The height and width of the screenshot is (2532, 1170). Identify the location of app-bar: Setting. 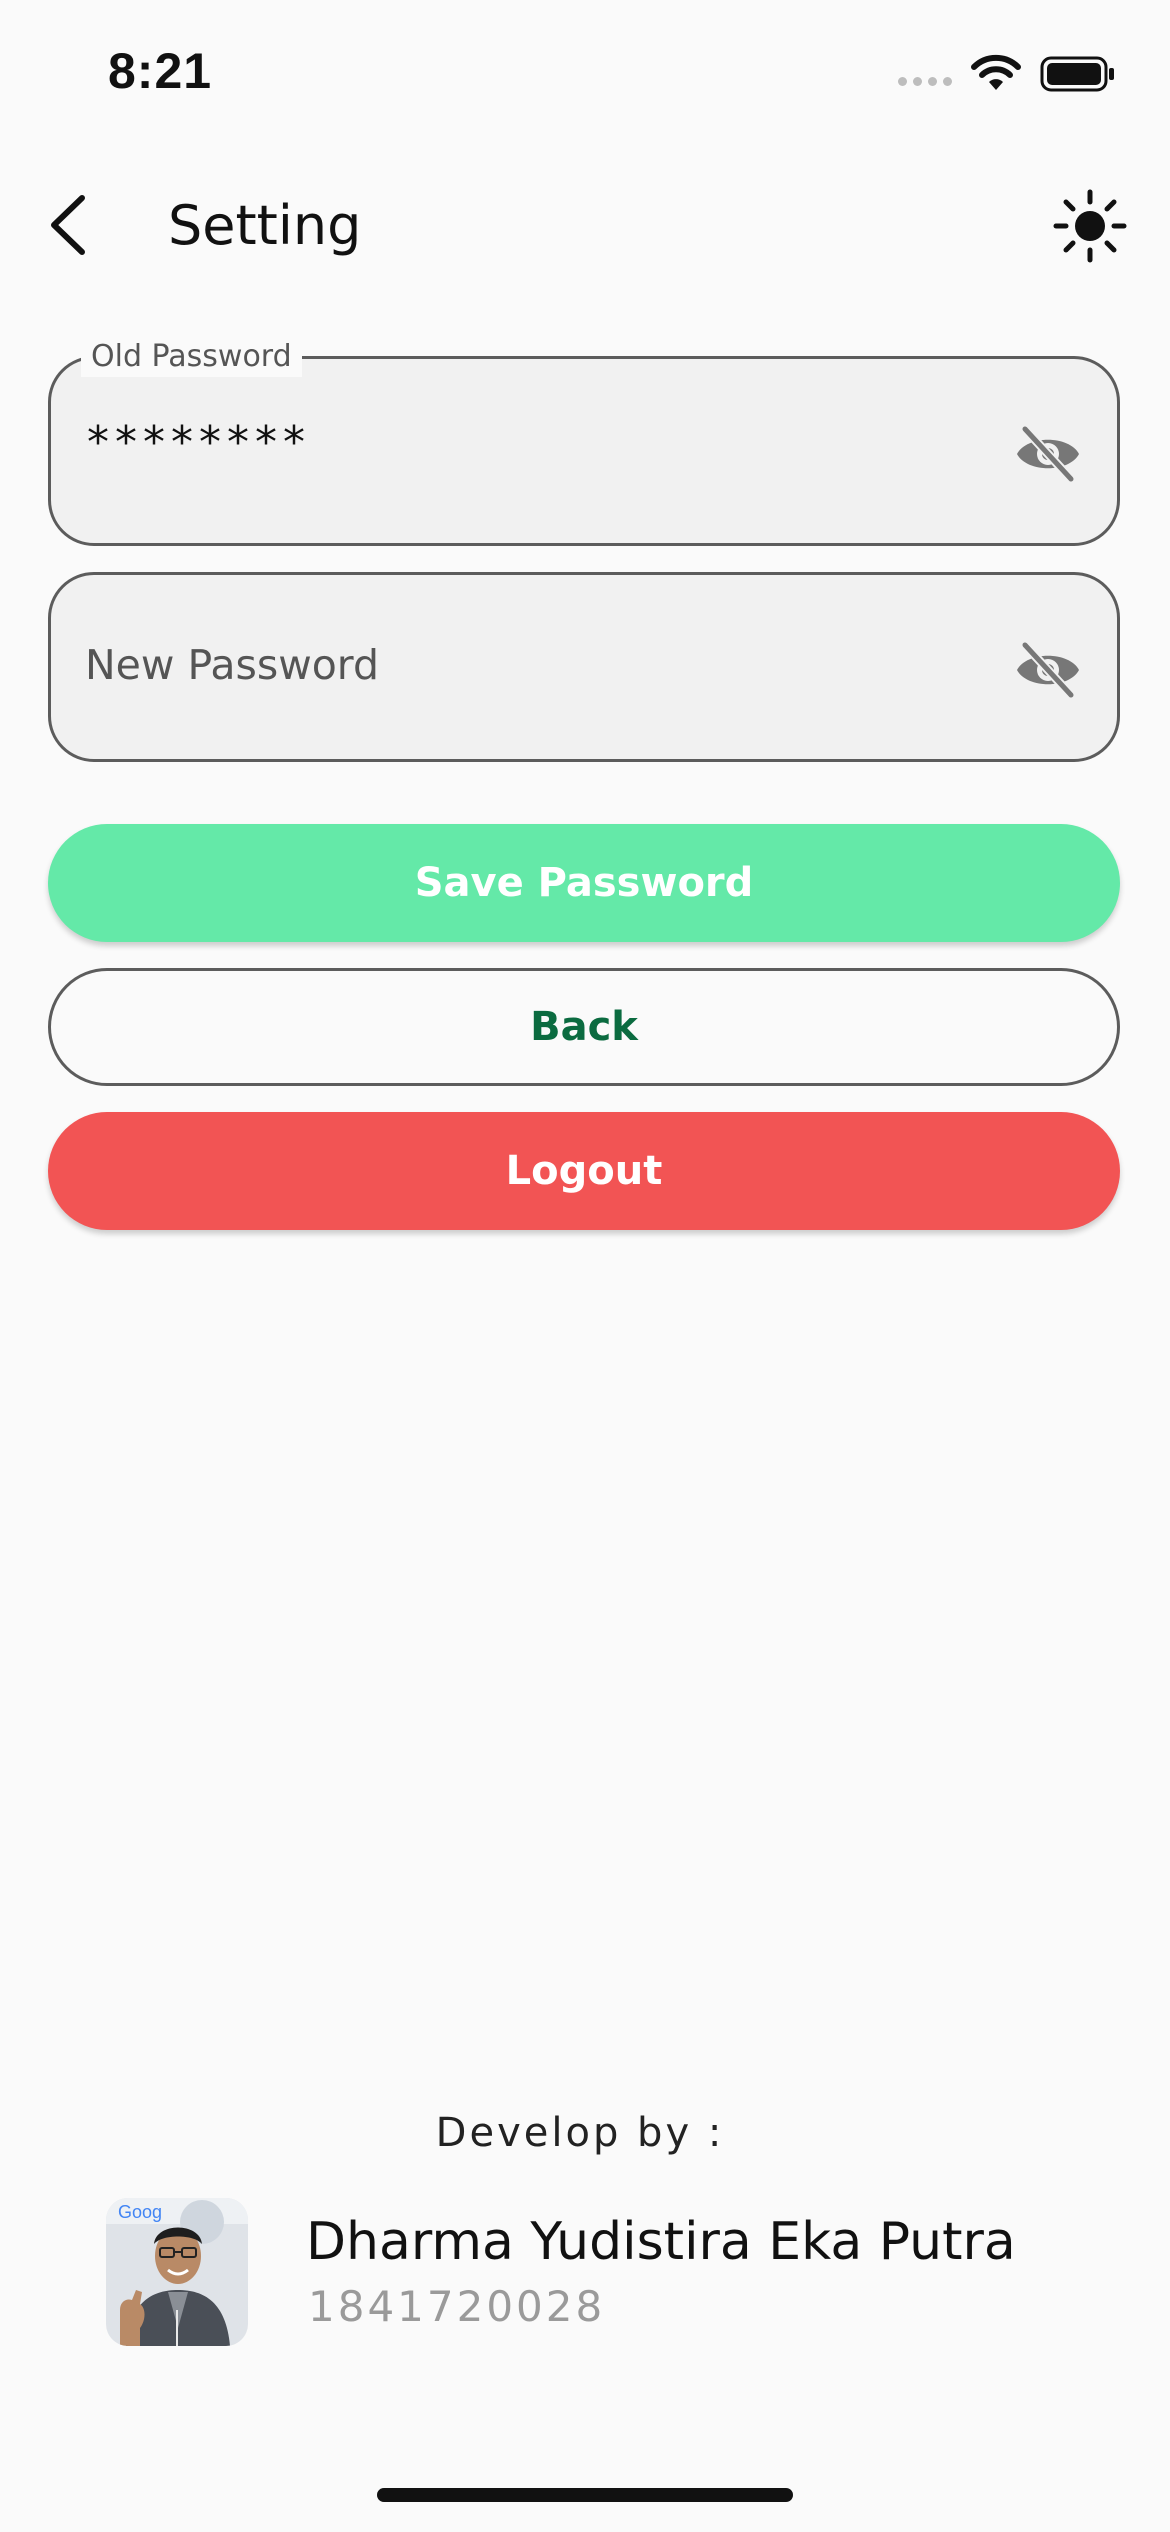
(585, 225).